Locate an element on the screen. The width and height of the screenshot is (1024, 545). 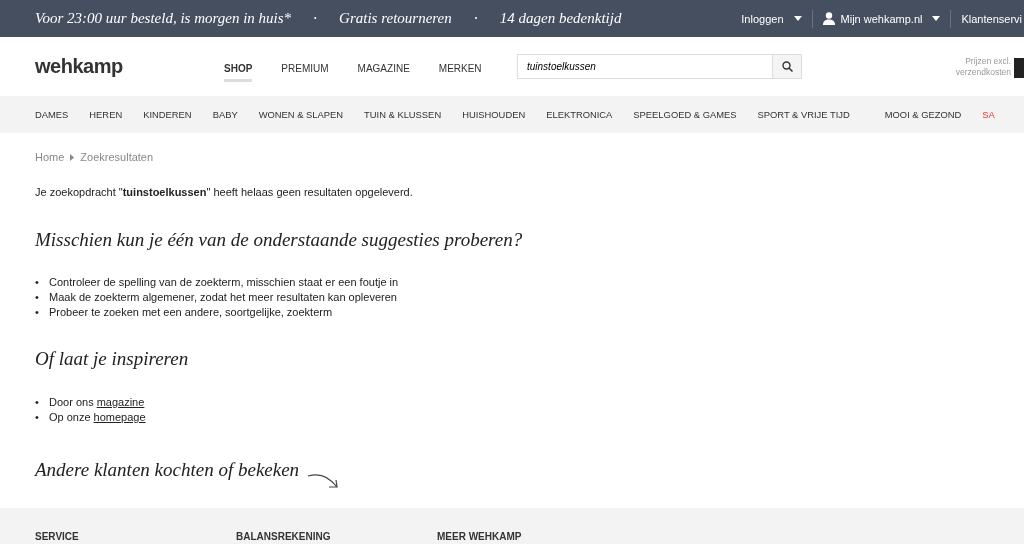
chevron-icon is located at coordinates (72, 157).